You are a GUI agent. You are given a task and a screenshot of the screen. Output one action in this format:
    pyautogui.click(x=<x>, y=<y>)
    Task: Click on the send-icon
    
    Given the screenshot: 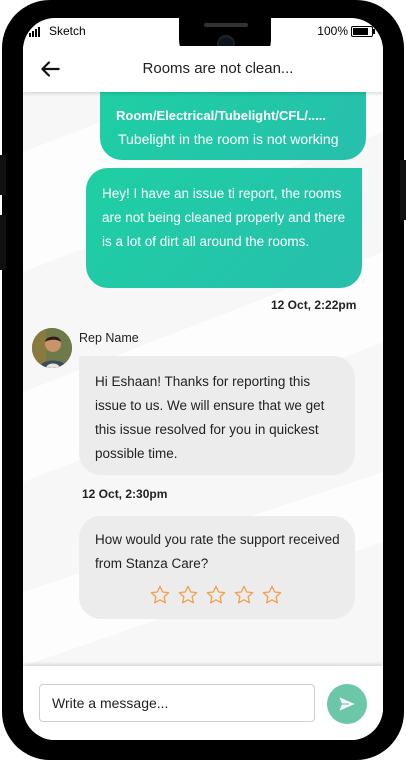 What is the action you would take?
    pyautogui.click(x=347, y=704)
    